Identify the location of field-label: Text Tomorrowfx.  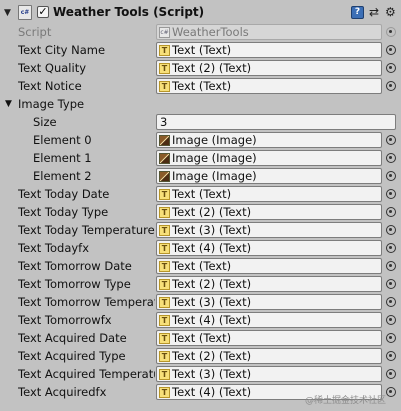
(65, 320).